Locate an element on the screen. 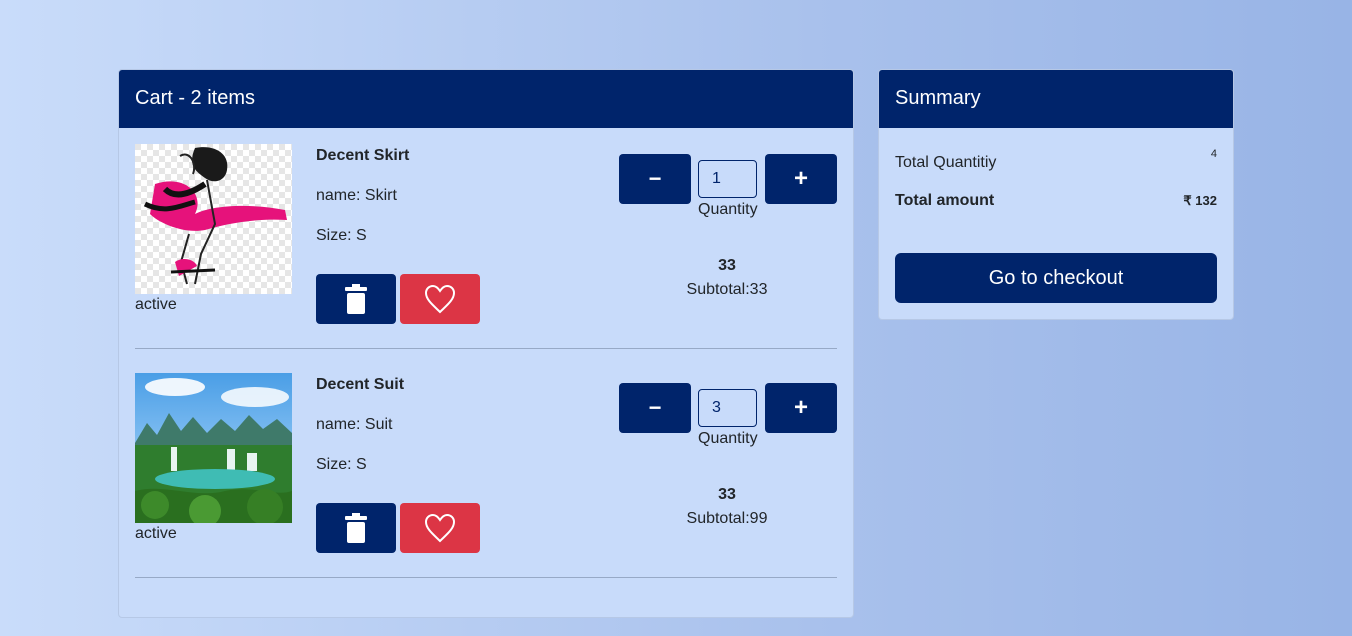 The height and width of the screenshot is (636, 1352). cart-title: Cart - 2 items is located at coordinates (486, 99).